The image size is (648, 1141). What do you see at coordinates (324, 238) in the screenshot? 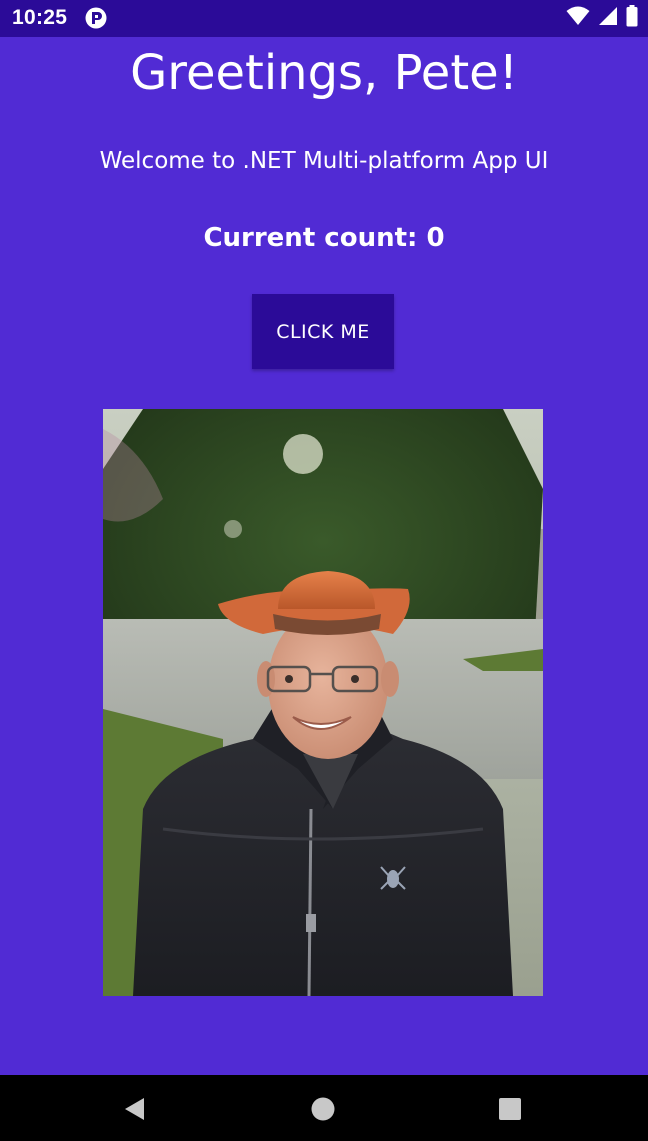
I see `current-count-label: Current count: 0` at bounding box center [324, 238].